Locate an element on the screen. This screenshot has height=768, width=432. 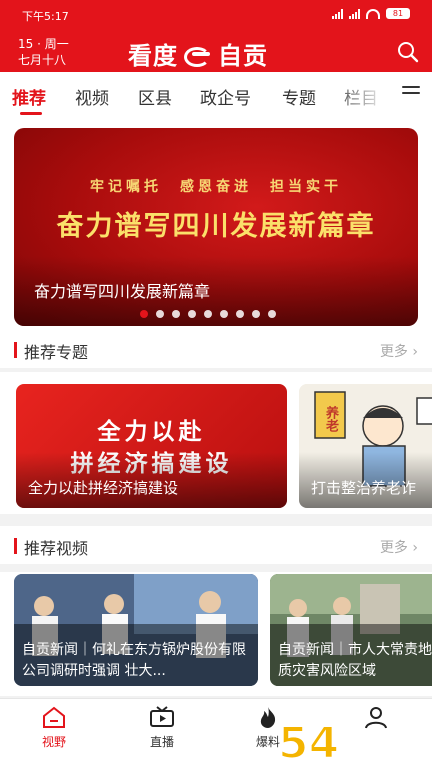
topic-card: 全力以赴 拼经济搞建设 全力以赴拼经济搞建设 is located at coordinates (151, 446).